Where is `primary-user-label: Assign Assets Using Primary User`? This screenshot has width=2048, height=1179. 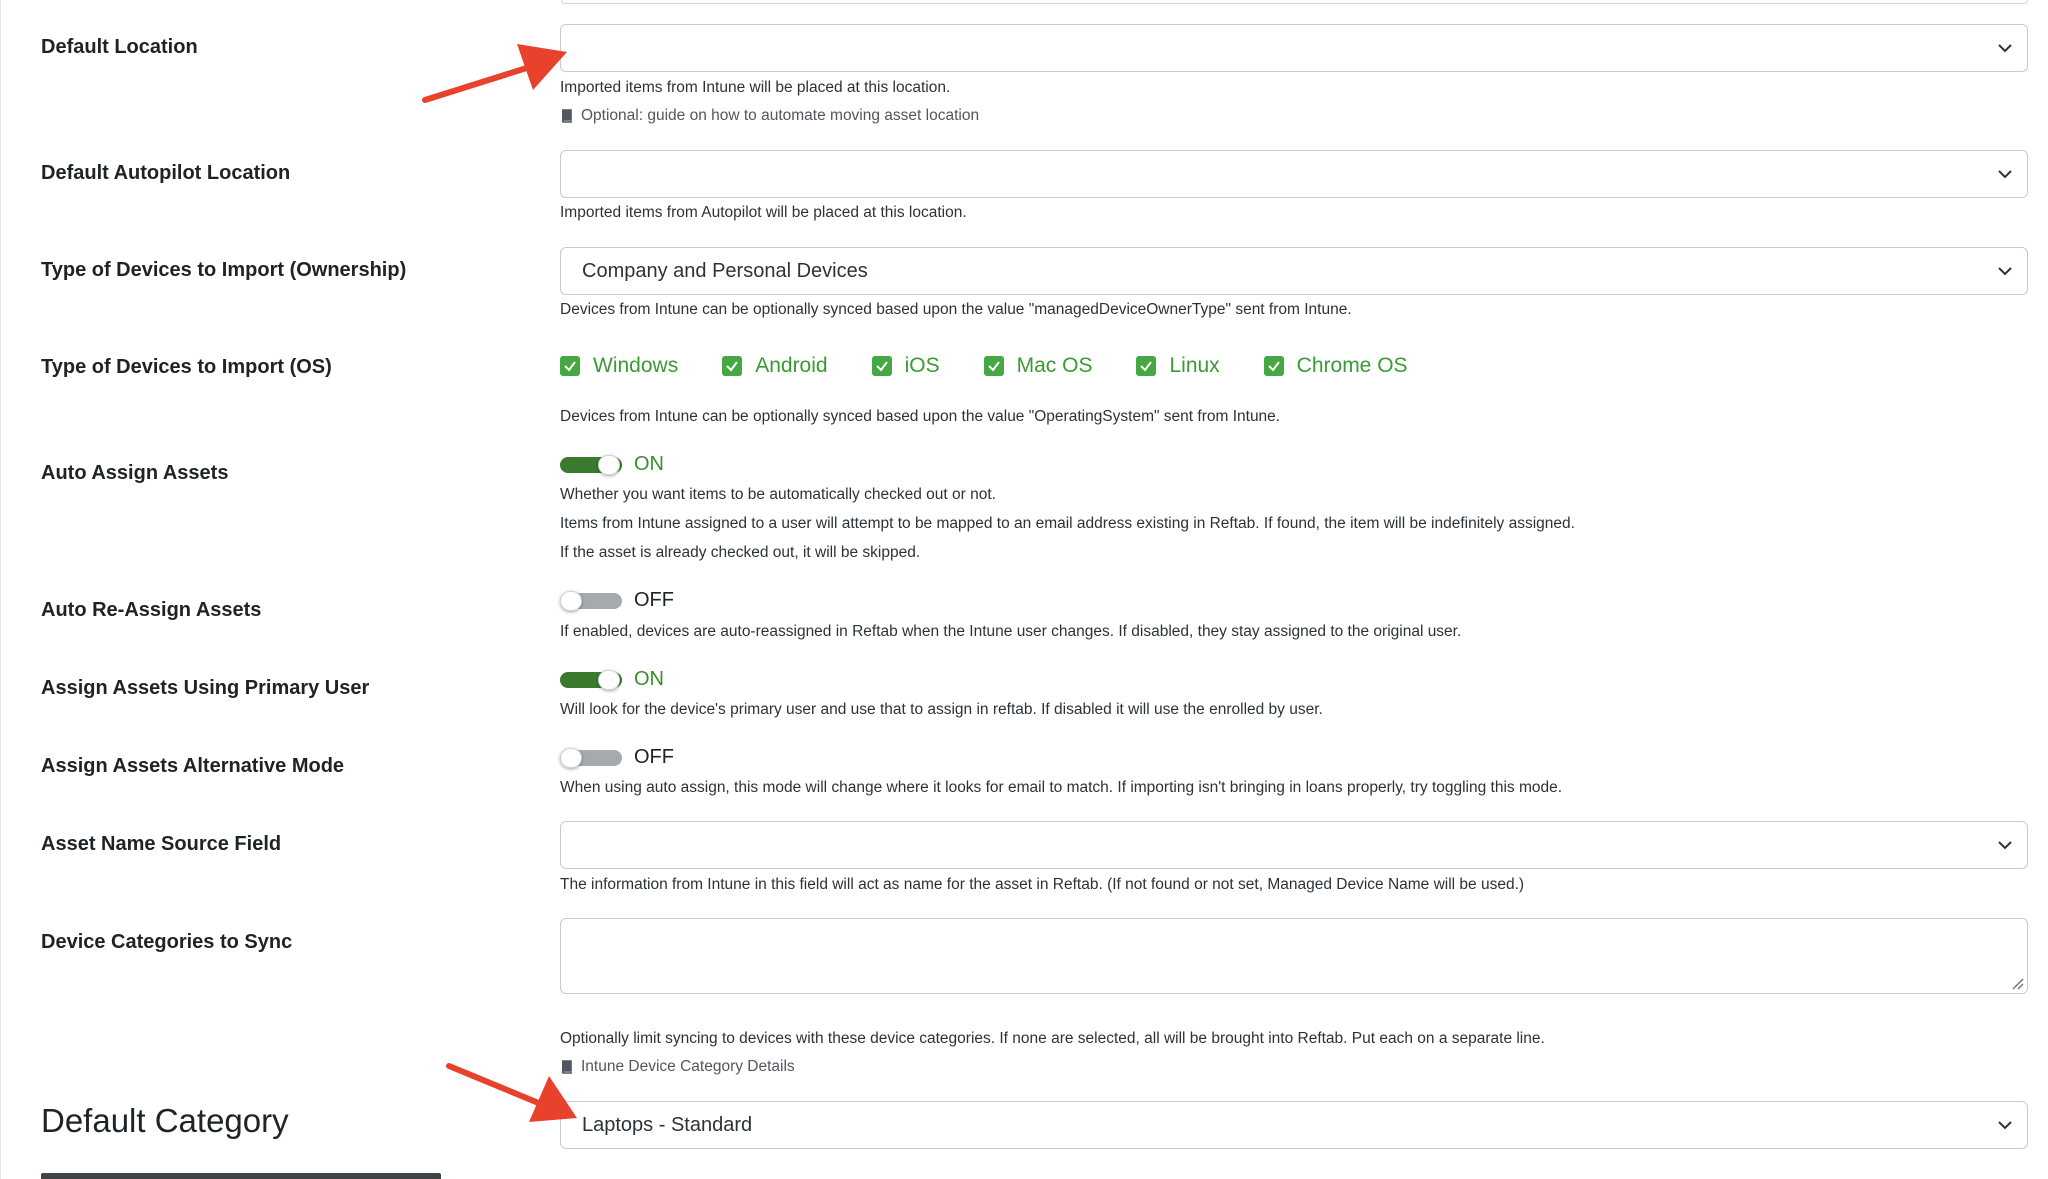
primary-user-label: Assign Assets Using Primary User is located at coordinates (205, 688).